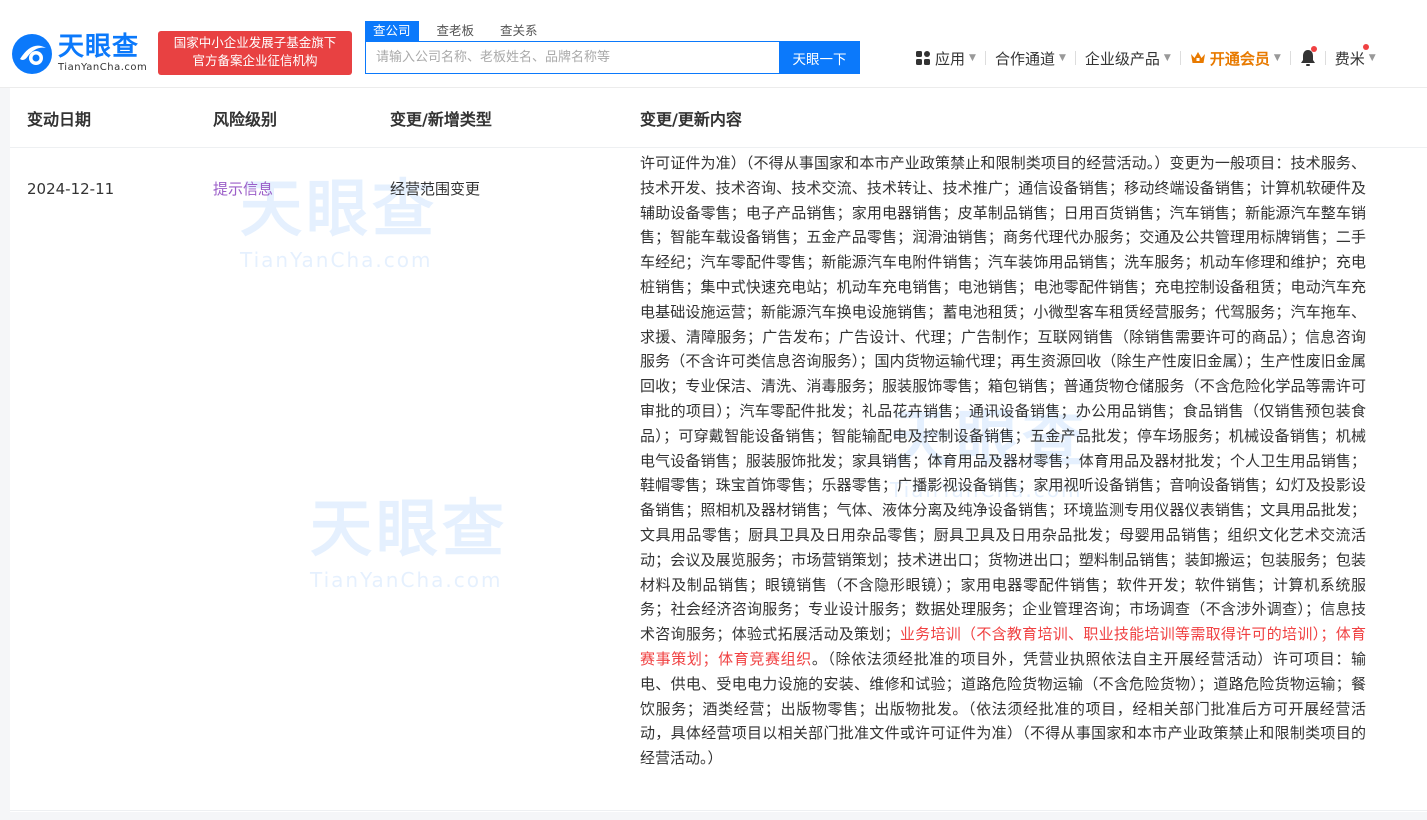  Describe the element at coordinates (441, 119) in the screenshot. I see `column-header-type: 变更/新增类型` at that location.